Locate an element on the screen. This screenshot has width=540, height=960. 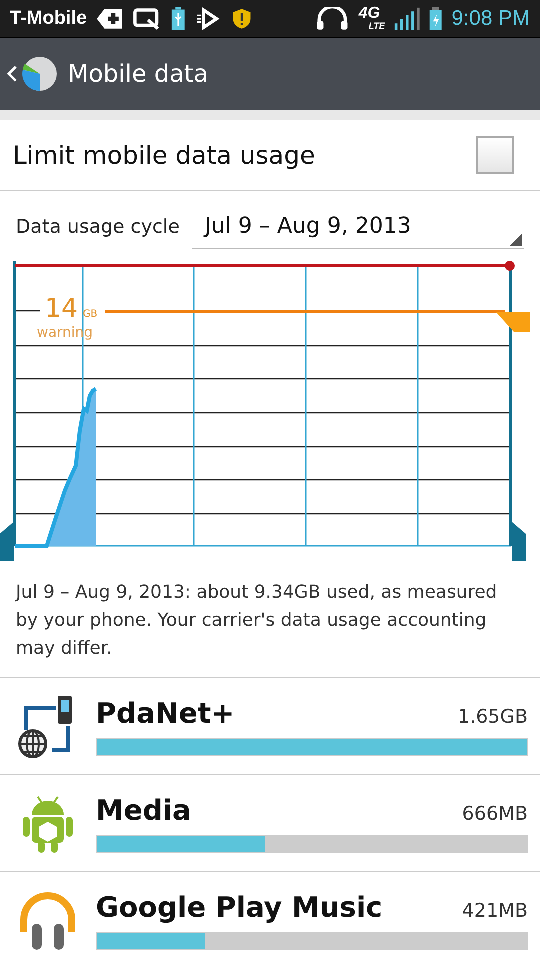
app-row: PdaNet+ 1.65GB is located at coordinates (270, 725).